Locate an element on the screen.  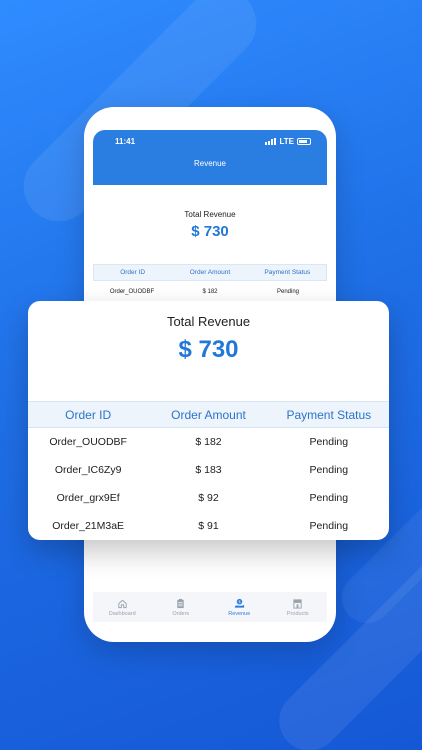
order-amount-cell: $ 91 is located at coordinates (208, 526).